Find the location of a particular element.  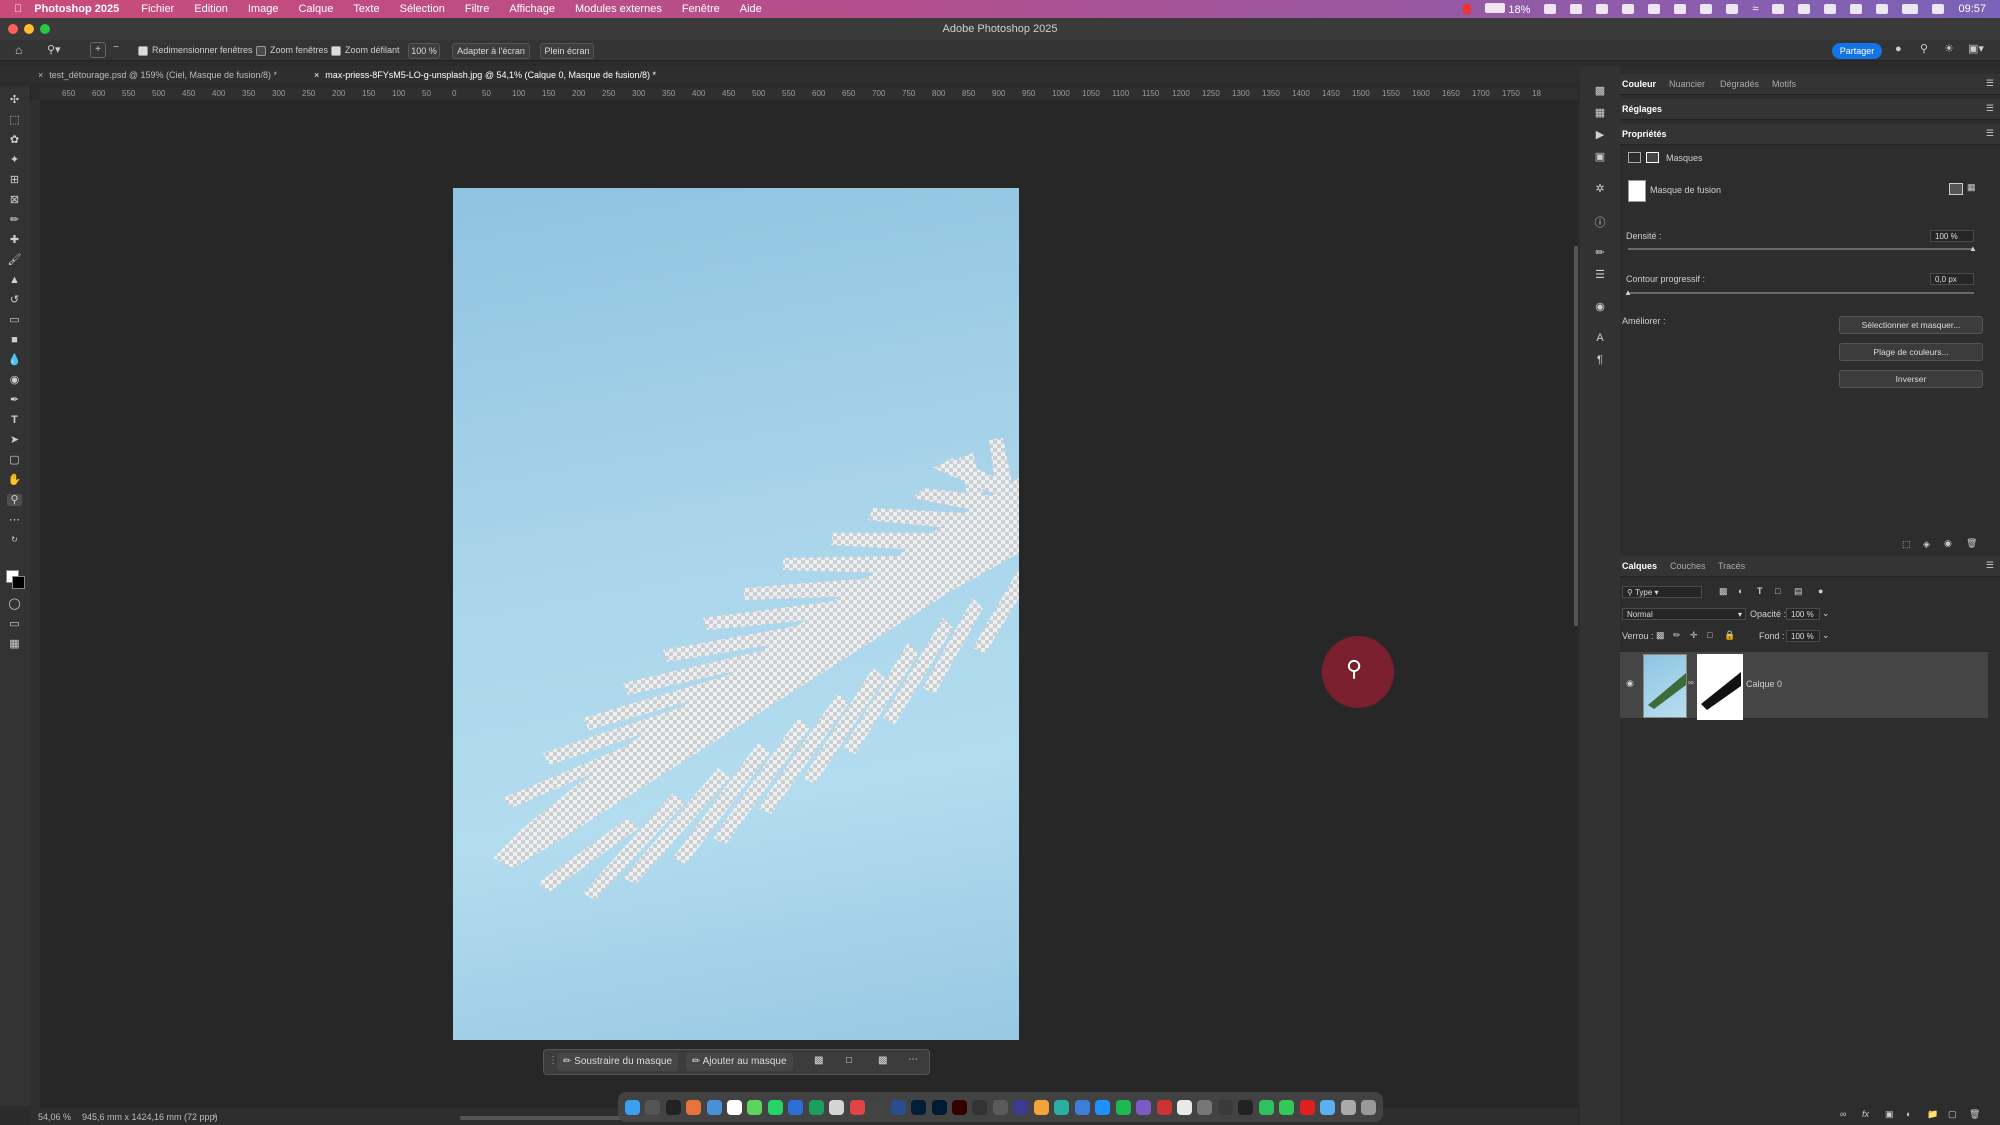

share-button: Partager is located at coordinates (1857, 51).